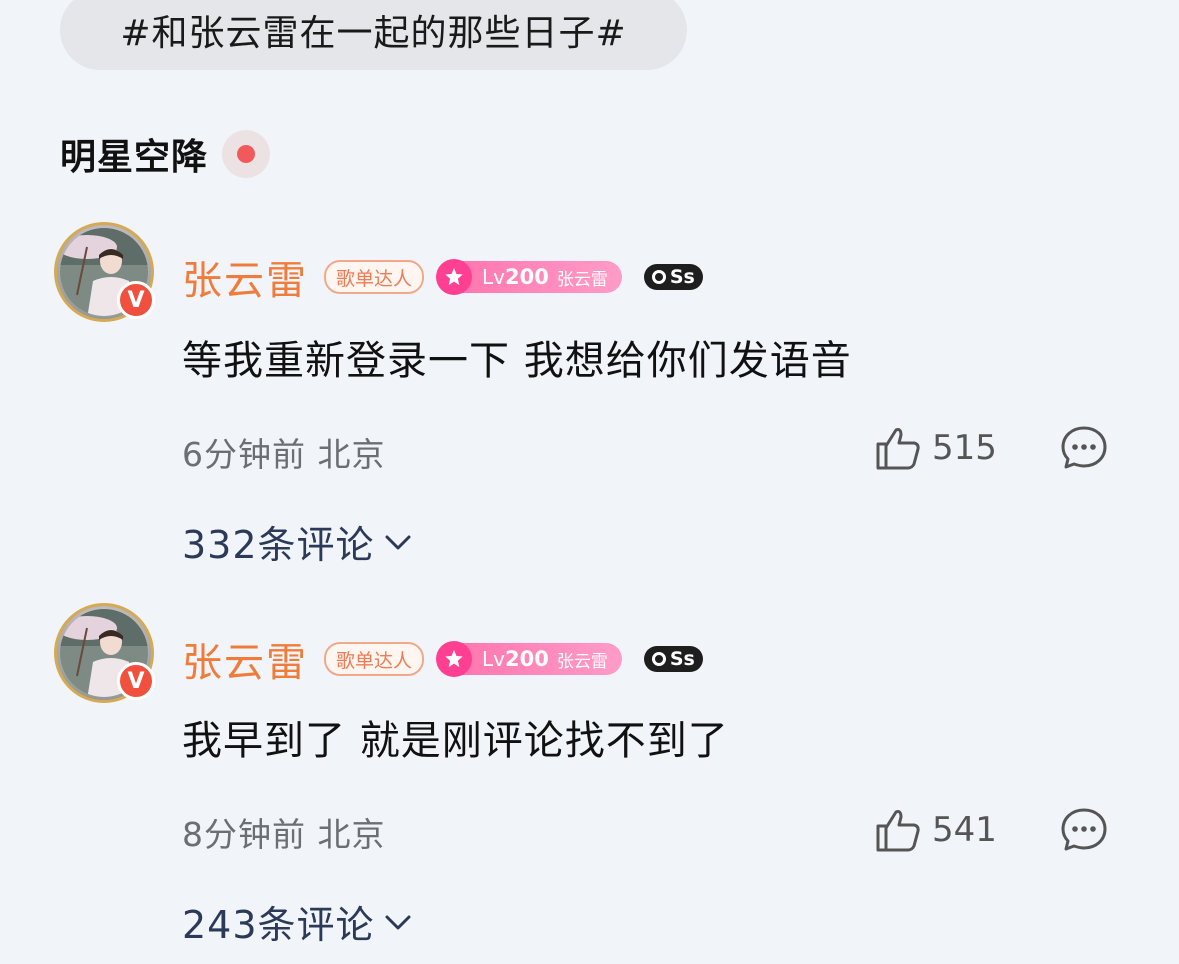  Describe the element at coordinates (244, 454) in the screenshot. I see `comment-time: 6分钟前` at that location.